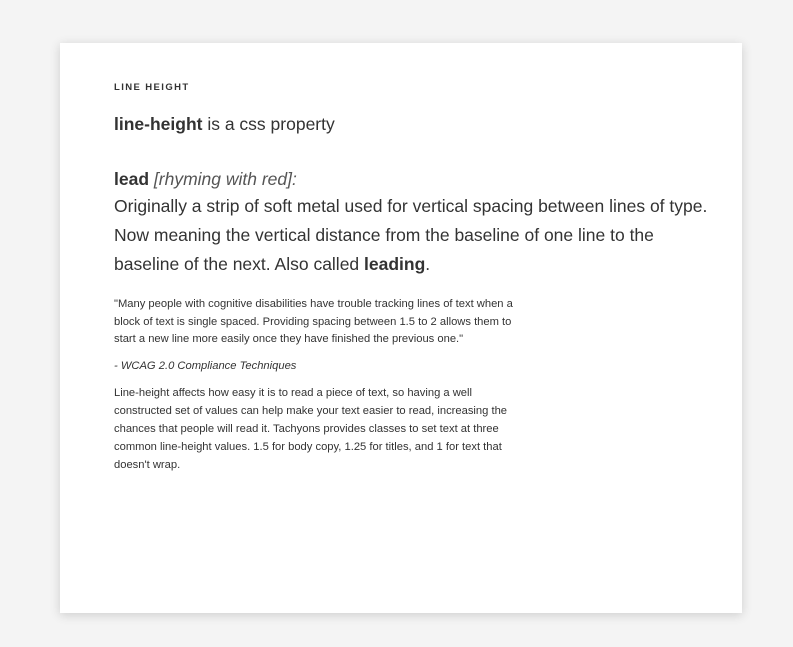 This screenshot has width=793, height=647. What do you see at coordinates (428, 124) in the screenshot?
I see `line-height-definition: line-height is a css property` at bounding box center [428, 124].